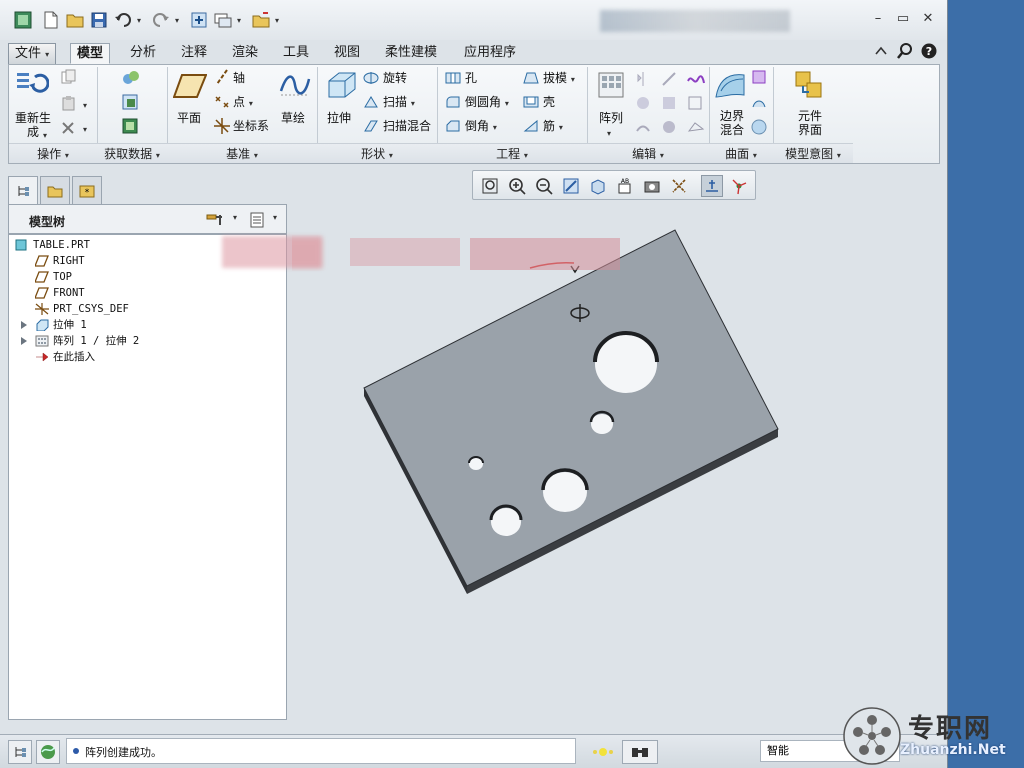 This screenshot has height=768, width=1024. I want to click on show-navigator-icon, so click(20, 752).